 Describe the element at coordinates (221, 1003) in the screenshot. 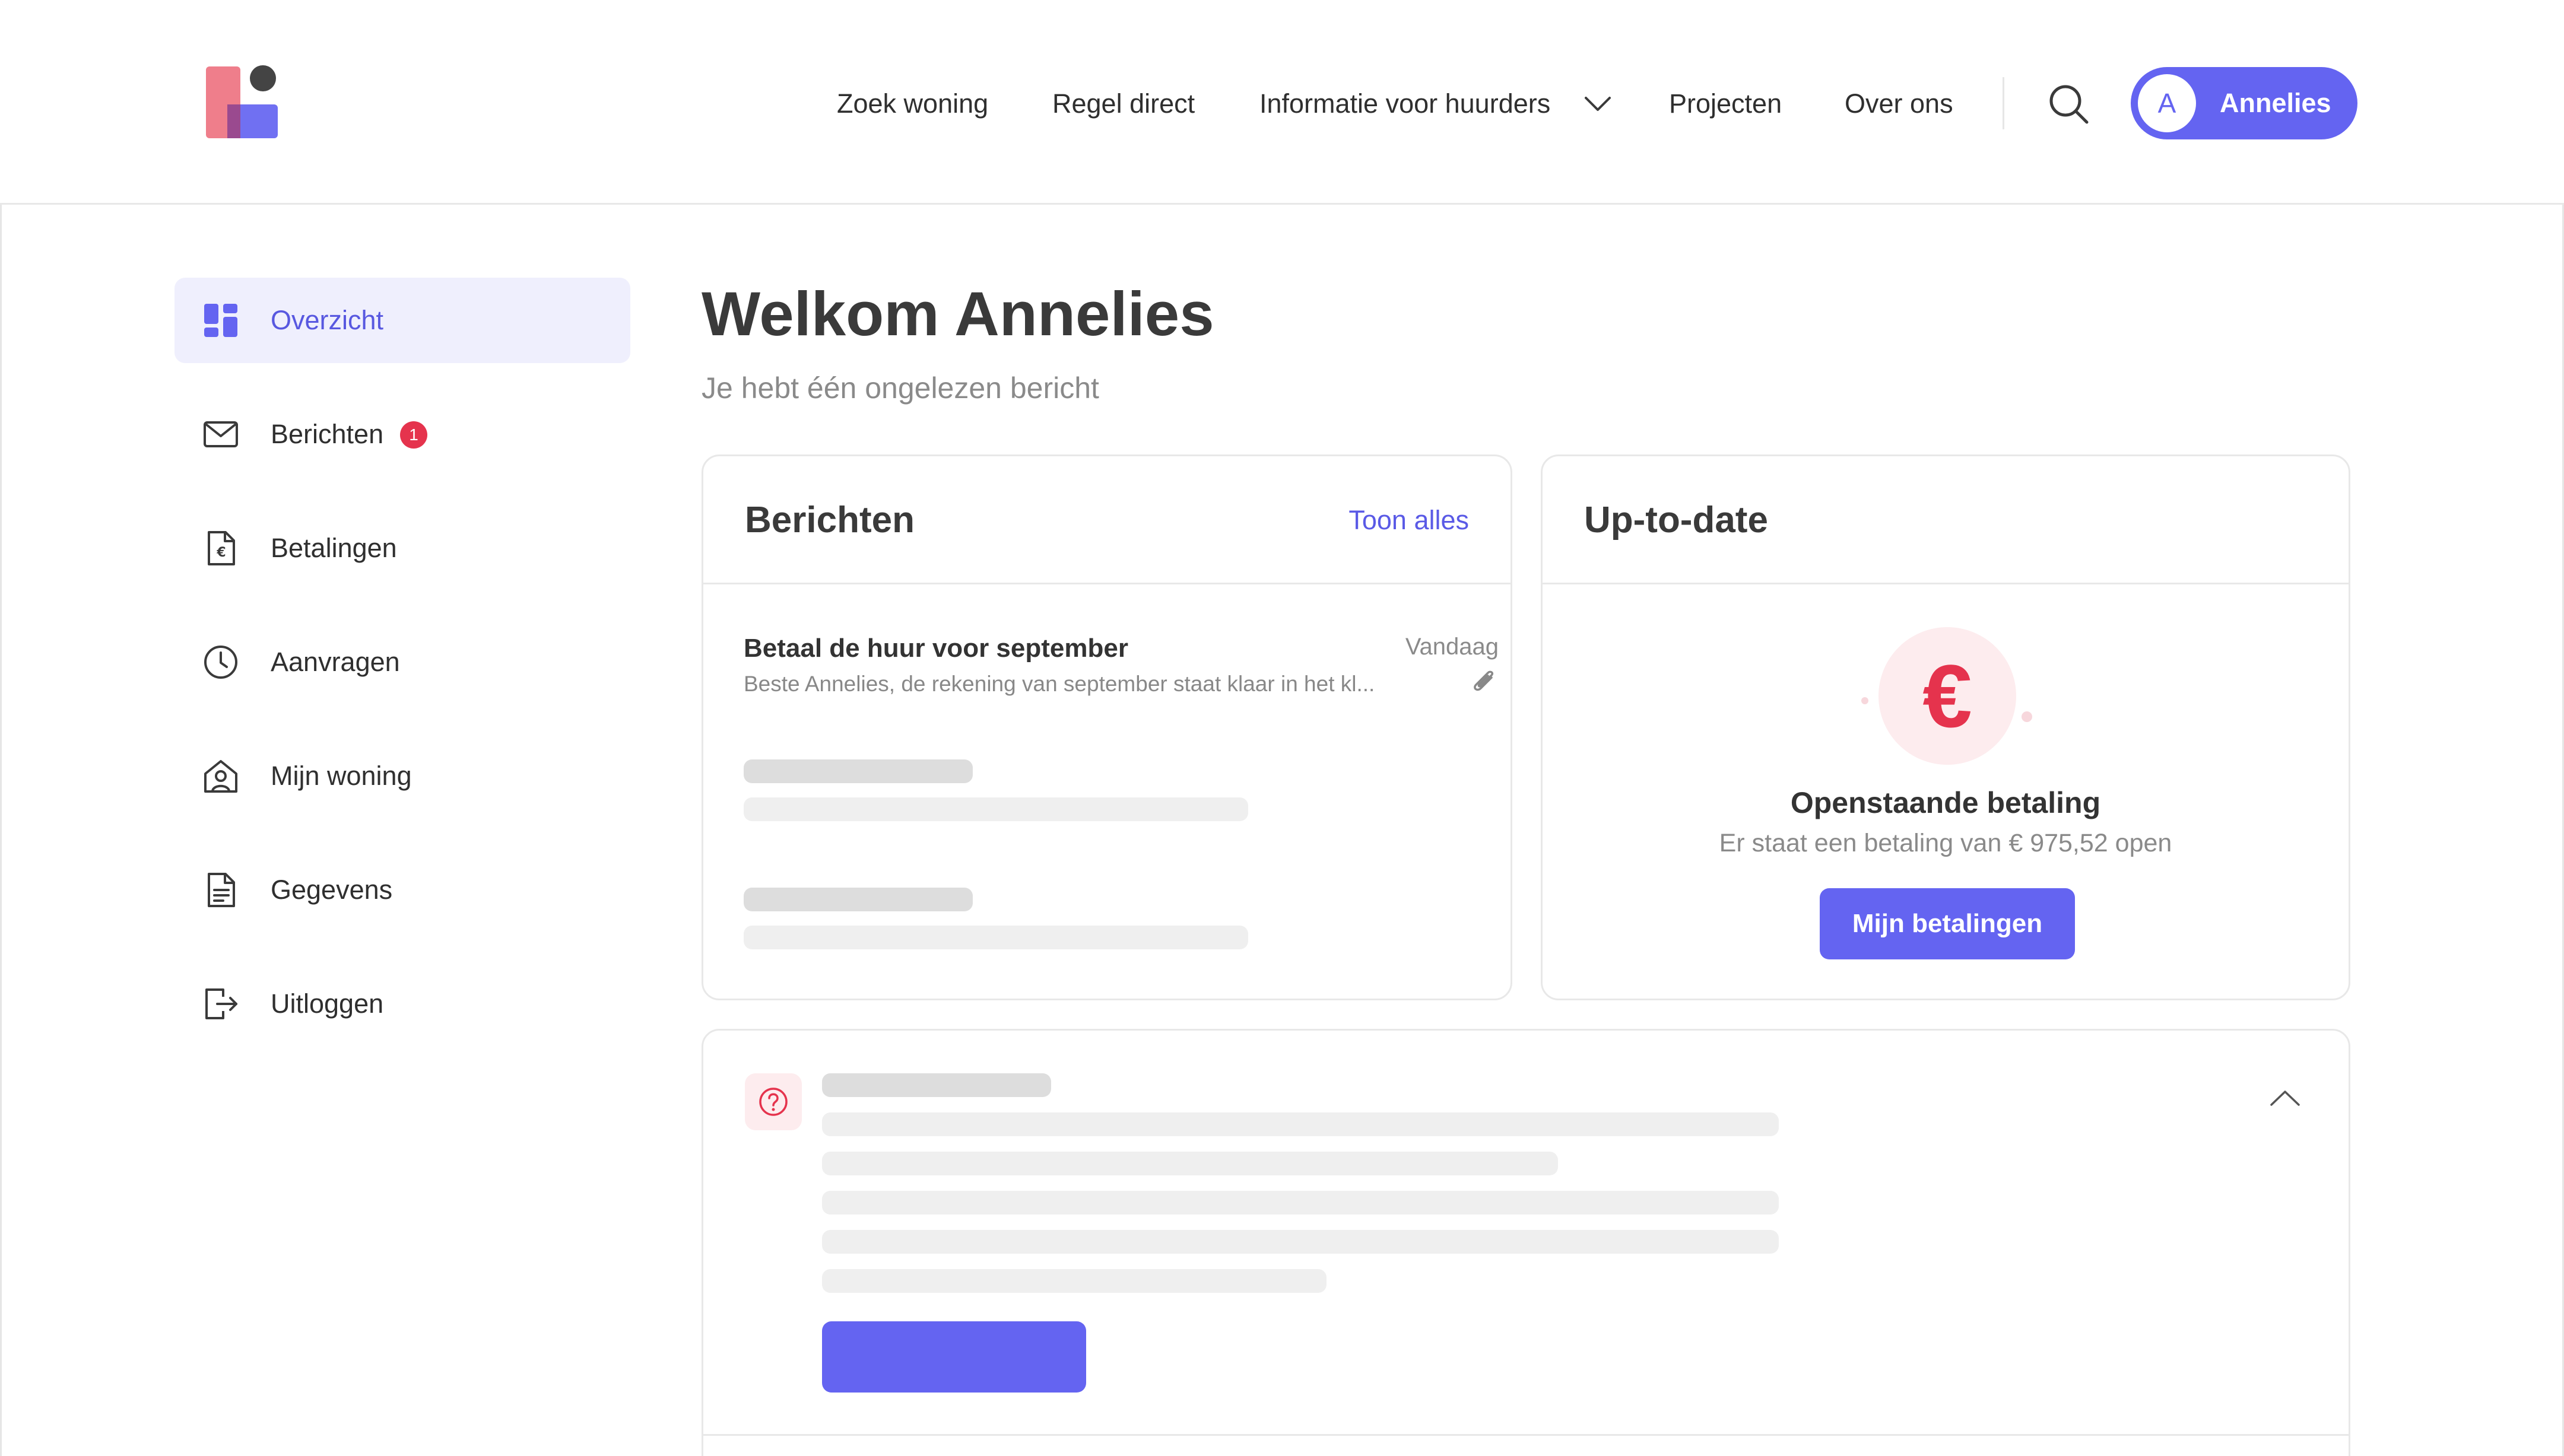

I see `logout-icon` at that location.